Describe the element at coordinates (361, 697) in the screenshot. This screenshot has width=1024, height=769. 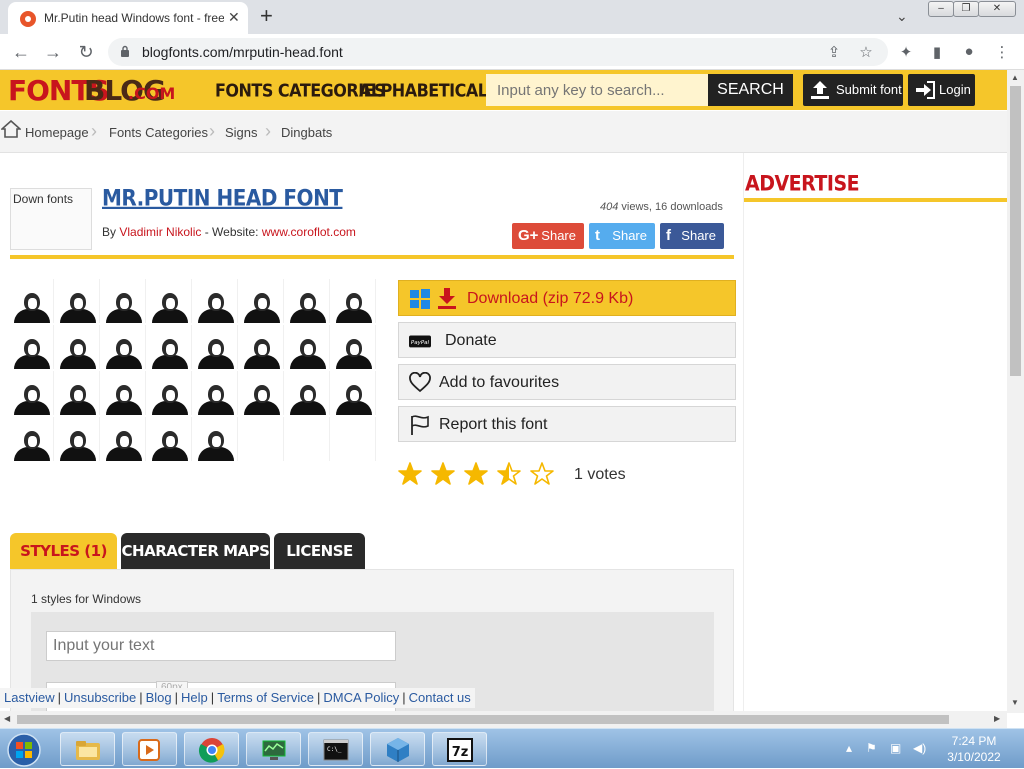
I see `footer-link-dmca: DMCA Policy` at that location.